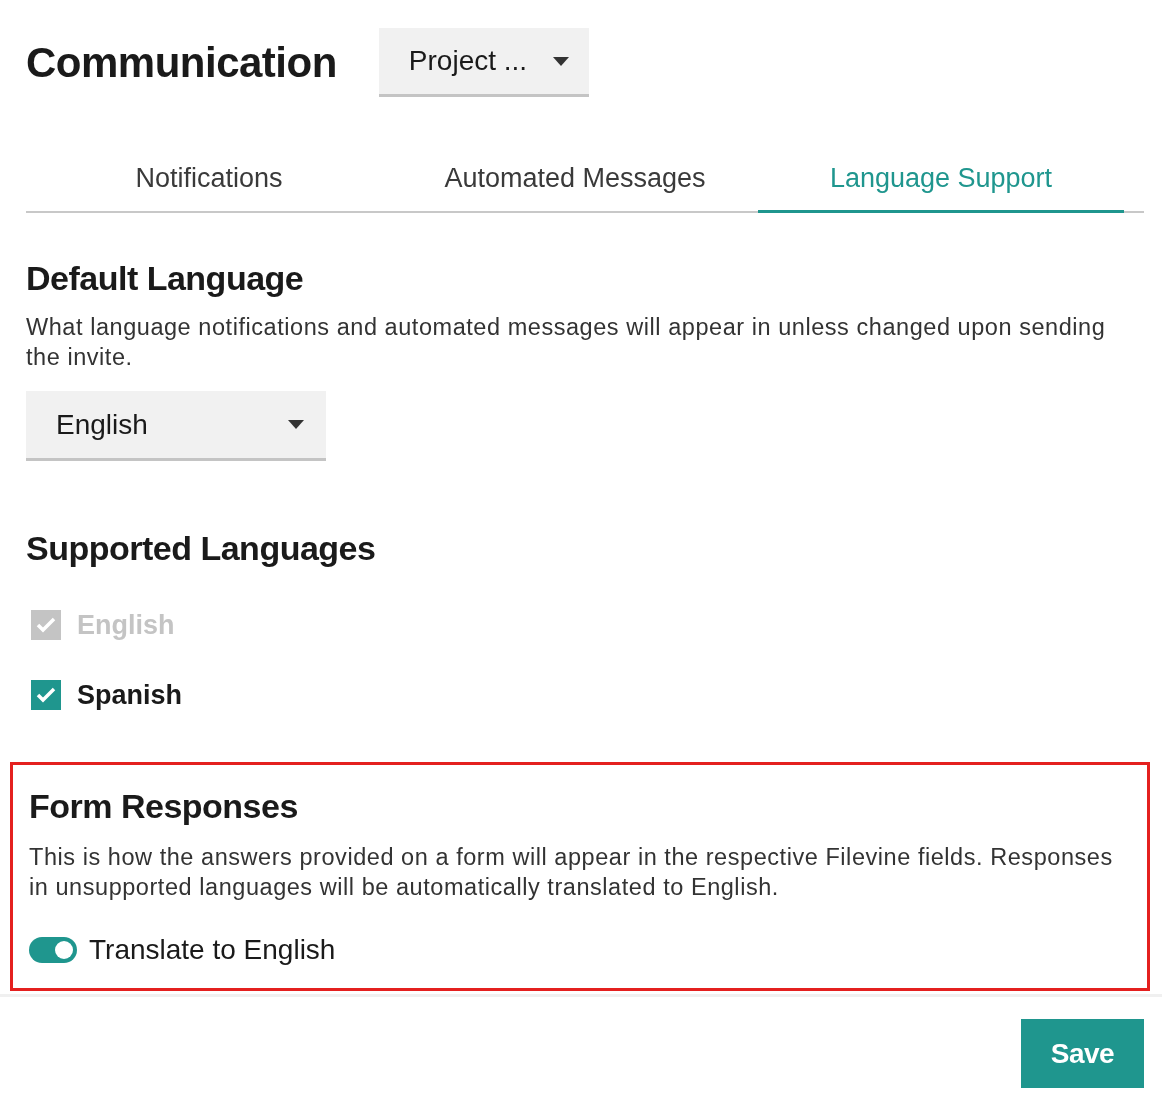 This screenshot has height=1098, width=1162. I want to click on language-dropdown: English, so click(176, 426).